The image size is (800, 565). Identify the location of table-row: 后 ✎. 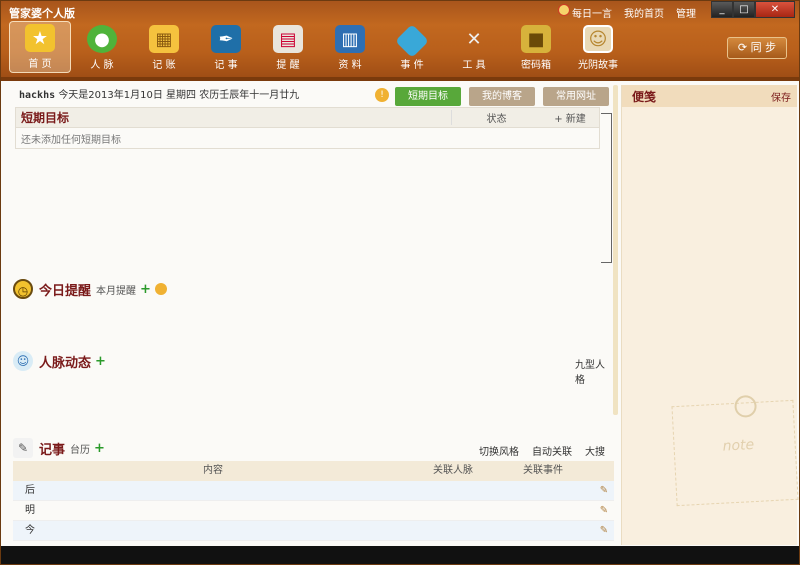
(313, 491).